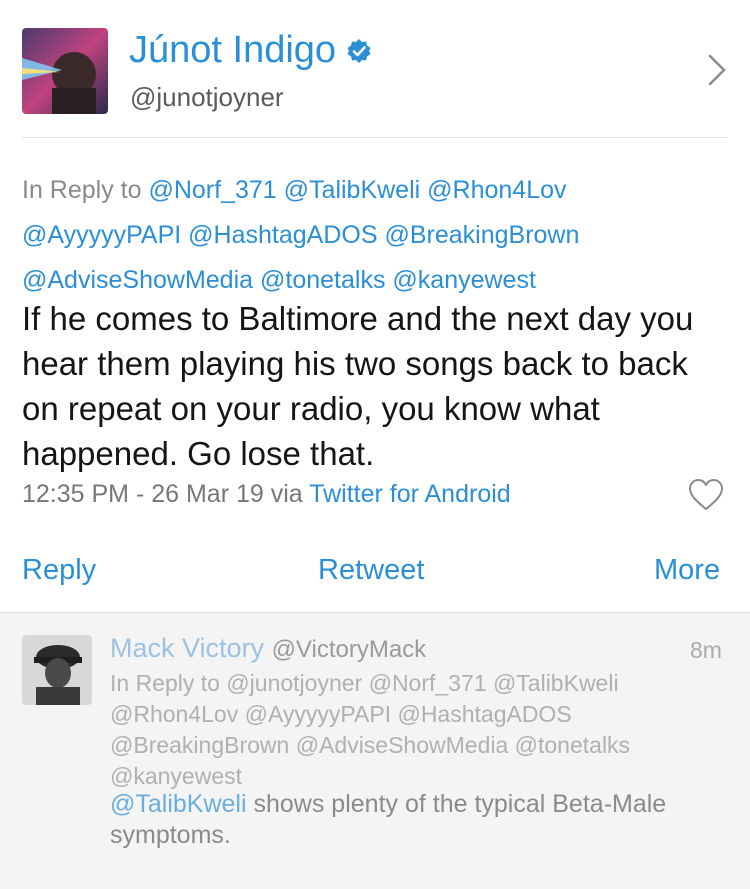 The height and width of the screenshot is (889, 750). Describe the element at coordinates (59, 570) in the screenshot. I see `reply-button: Reply` at that location.